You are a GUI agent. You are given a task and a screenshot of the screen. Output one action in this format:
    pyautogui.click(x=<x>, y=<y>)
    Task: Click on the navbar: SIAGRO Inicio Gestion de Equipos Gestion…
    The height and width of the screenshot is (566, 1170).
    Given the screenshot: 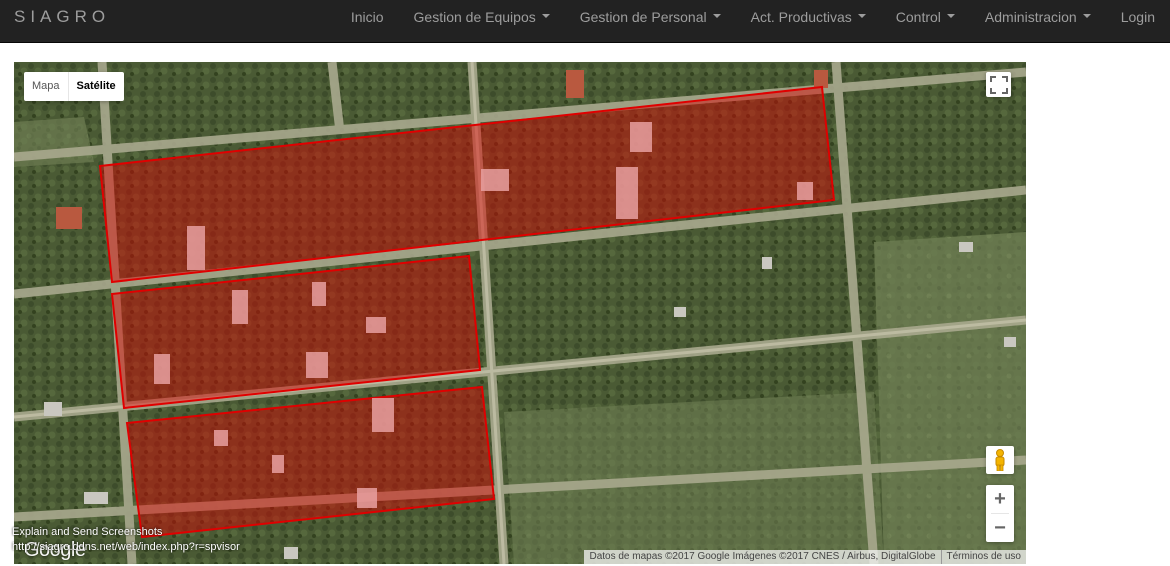 What is the action you would take?
    pyautogui.click(x=585, y=21)
    